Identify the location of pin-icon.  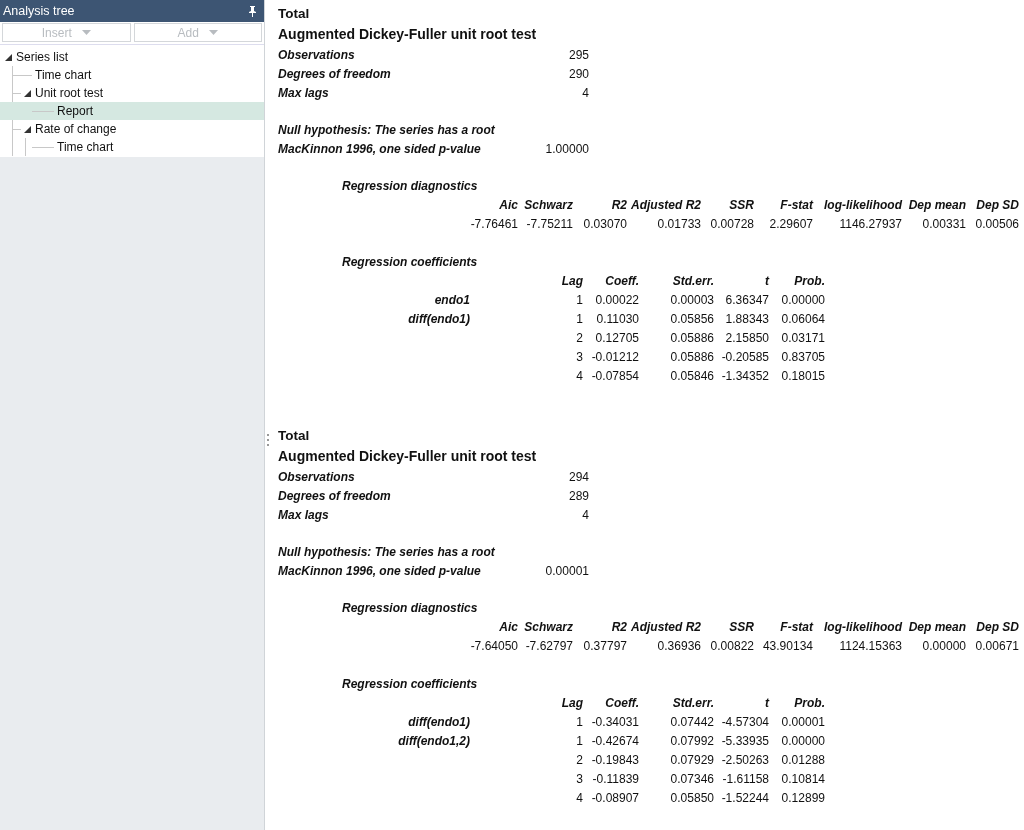
(252, 11).